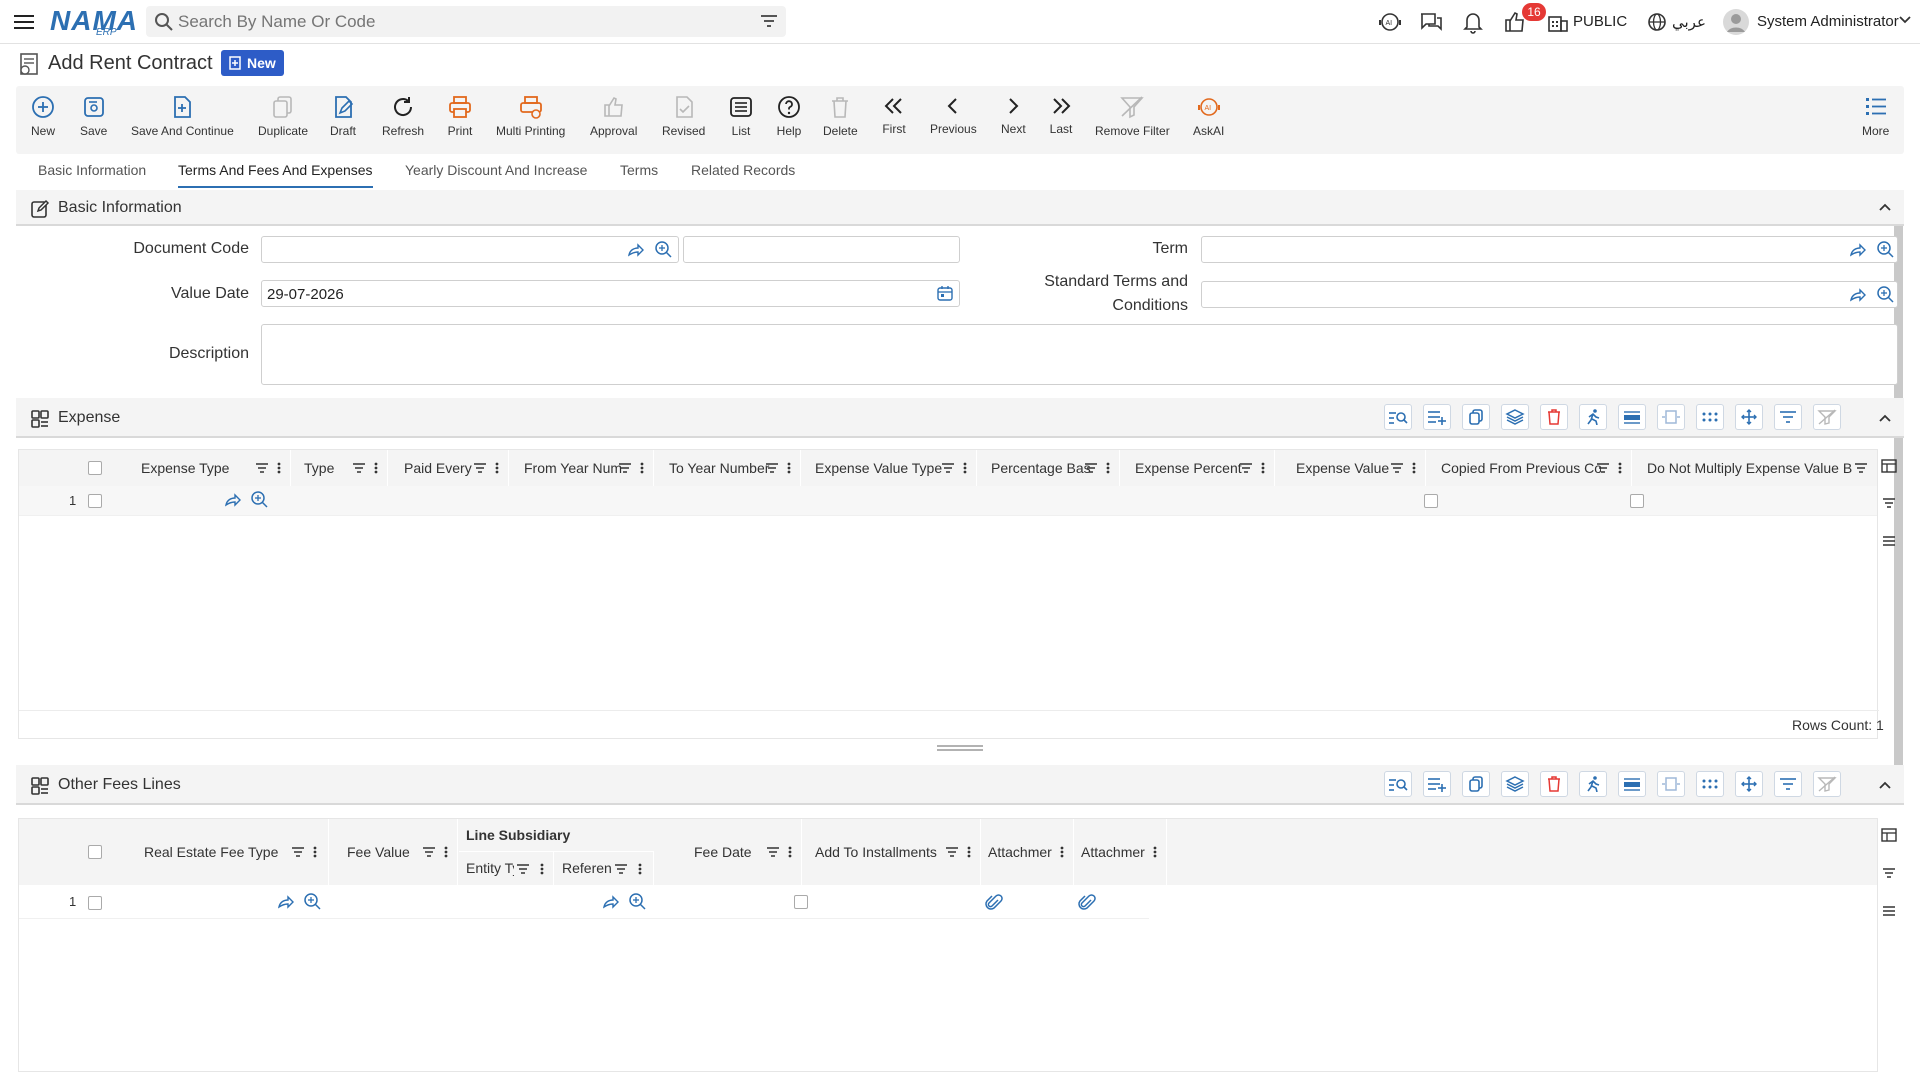 The height and width of the screenshot is (1080, 1920). What do you see at coordinates (1898, 487) in the screenshot?
I see `page-scrollbar` at bounding box center [1898, 487].